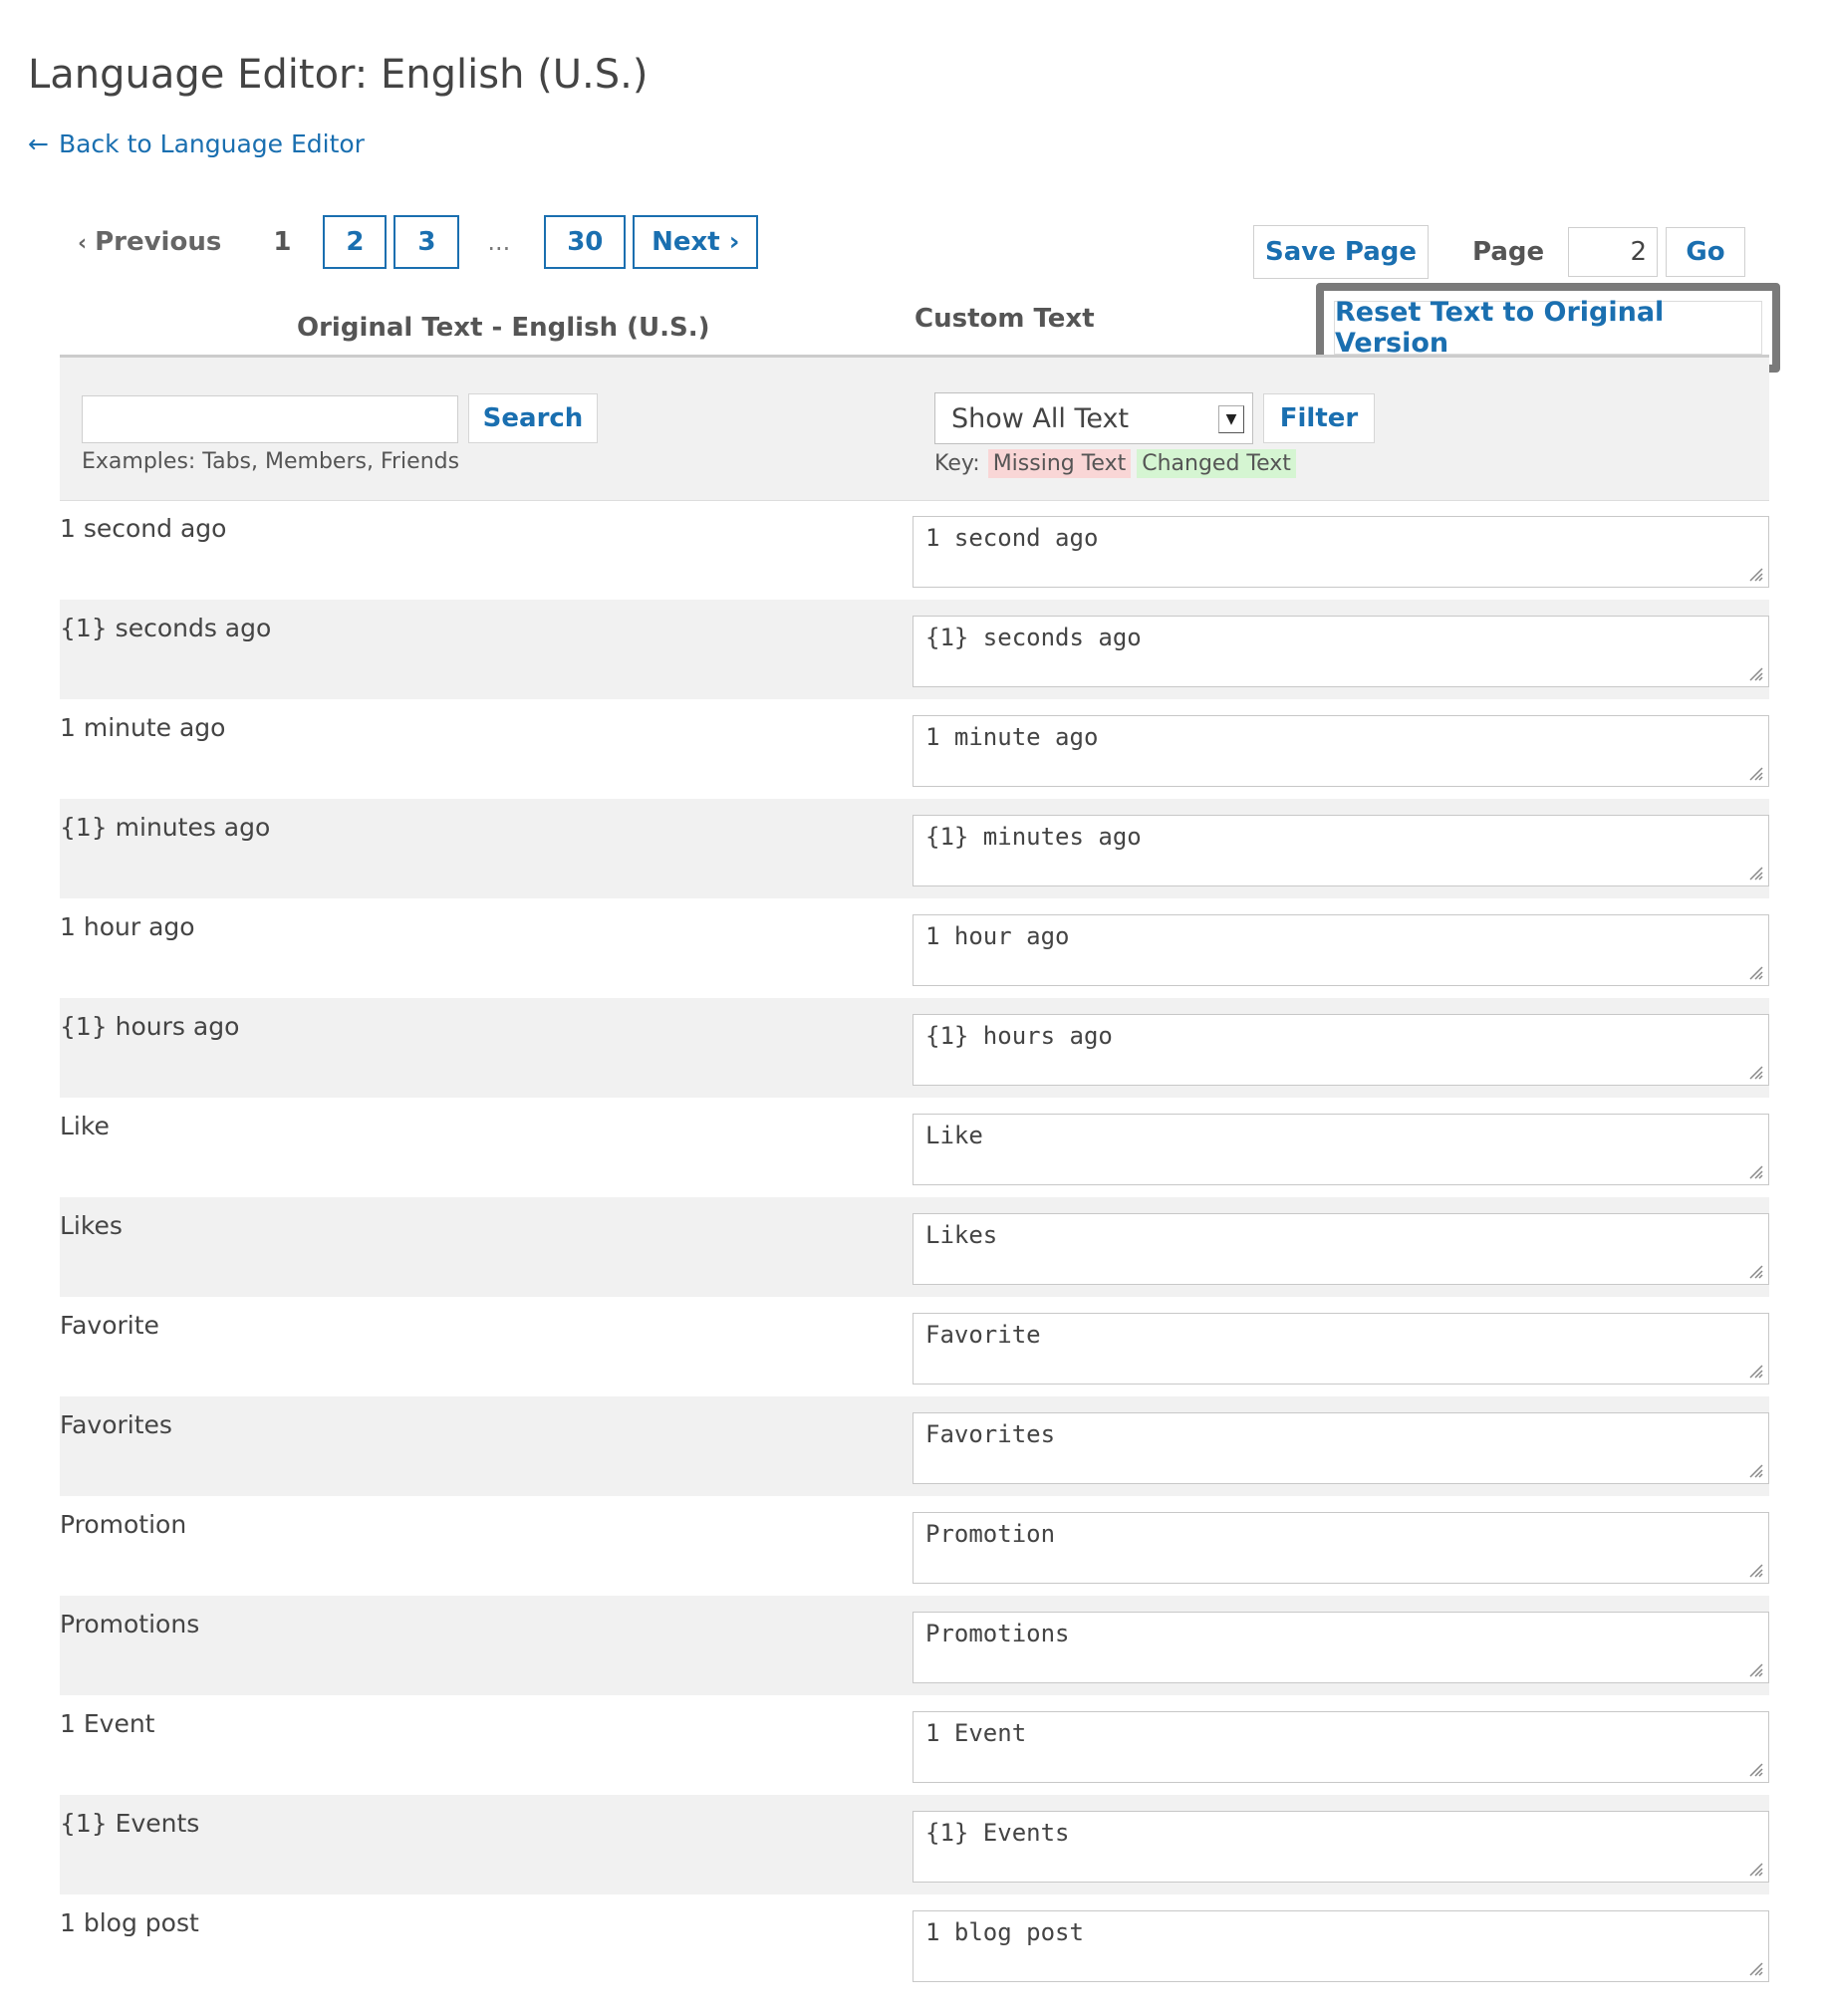  I want to click on custom-text-field: Promotions, so click(1341, 1647).